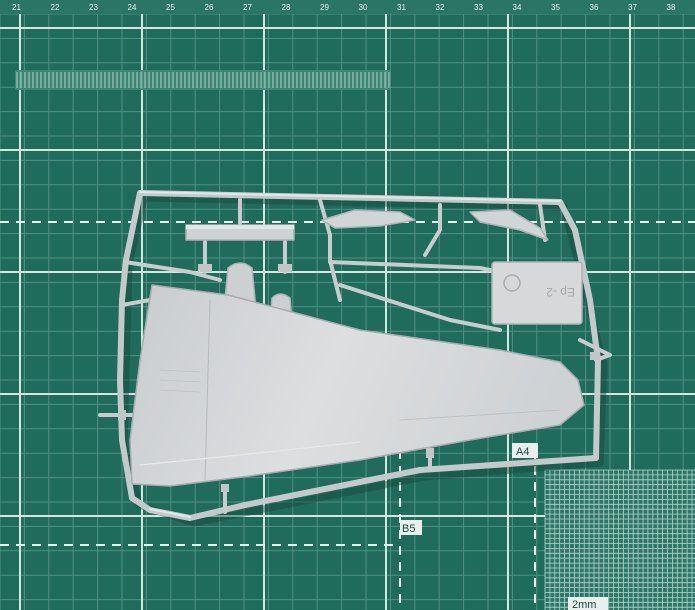 The width and height of the screenshot is (695, 610). What do you see at coordinates (478, 7) in the screenshot?
I see `ruler-number: 33` at bounding box center [478, 7].